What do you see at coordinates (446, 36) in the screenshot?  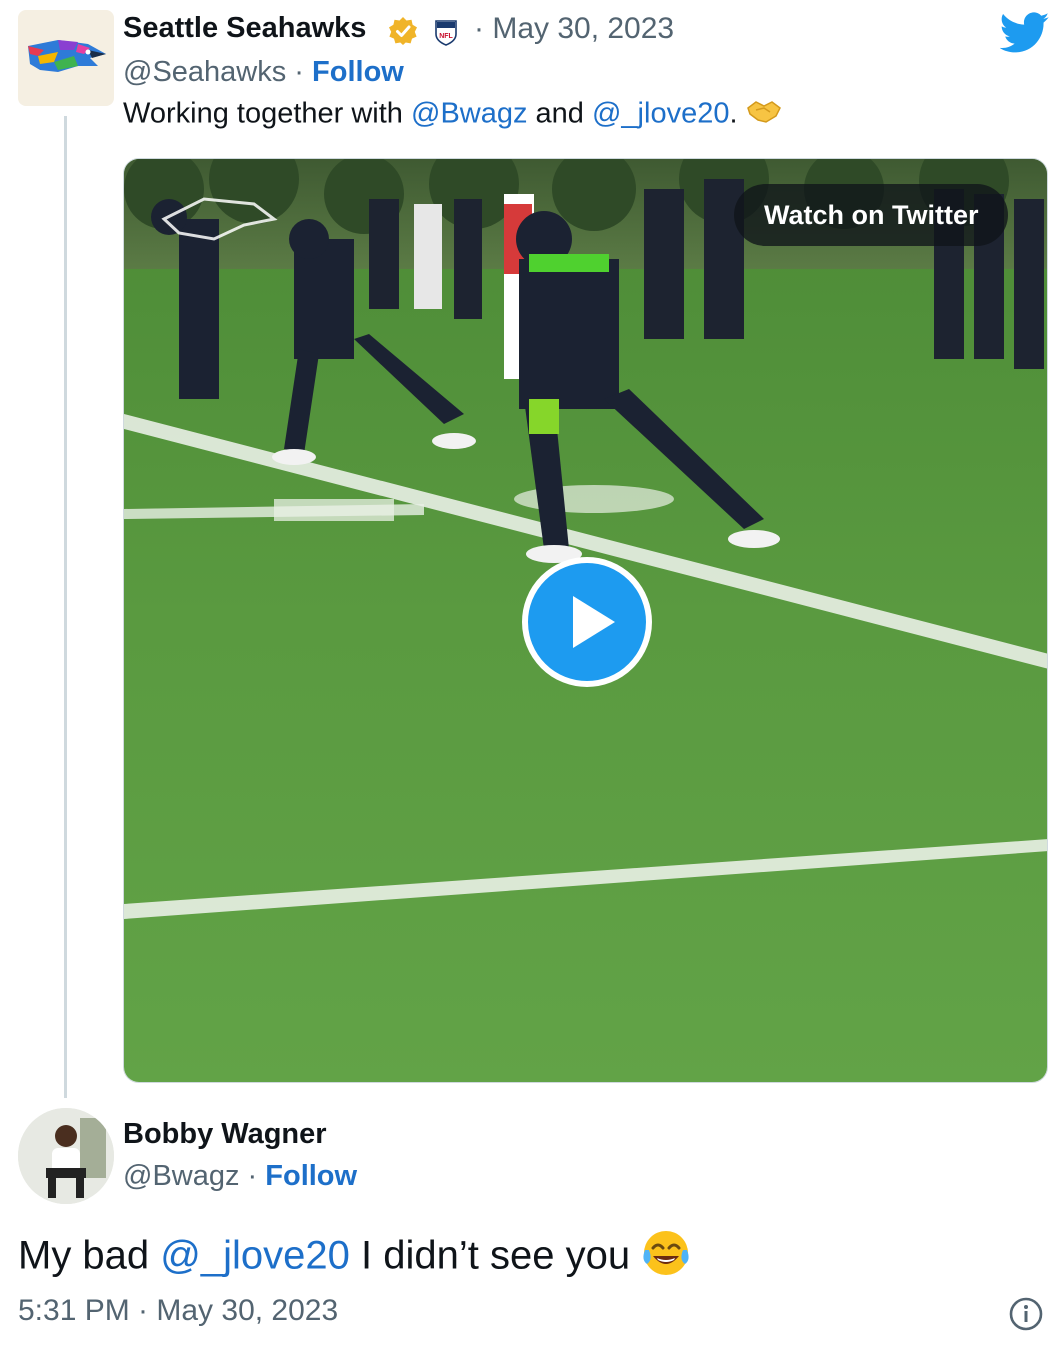 I see `svg-text: NFL` at bounding box center [446, 36].